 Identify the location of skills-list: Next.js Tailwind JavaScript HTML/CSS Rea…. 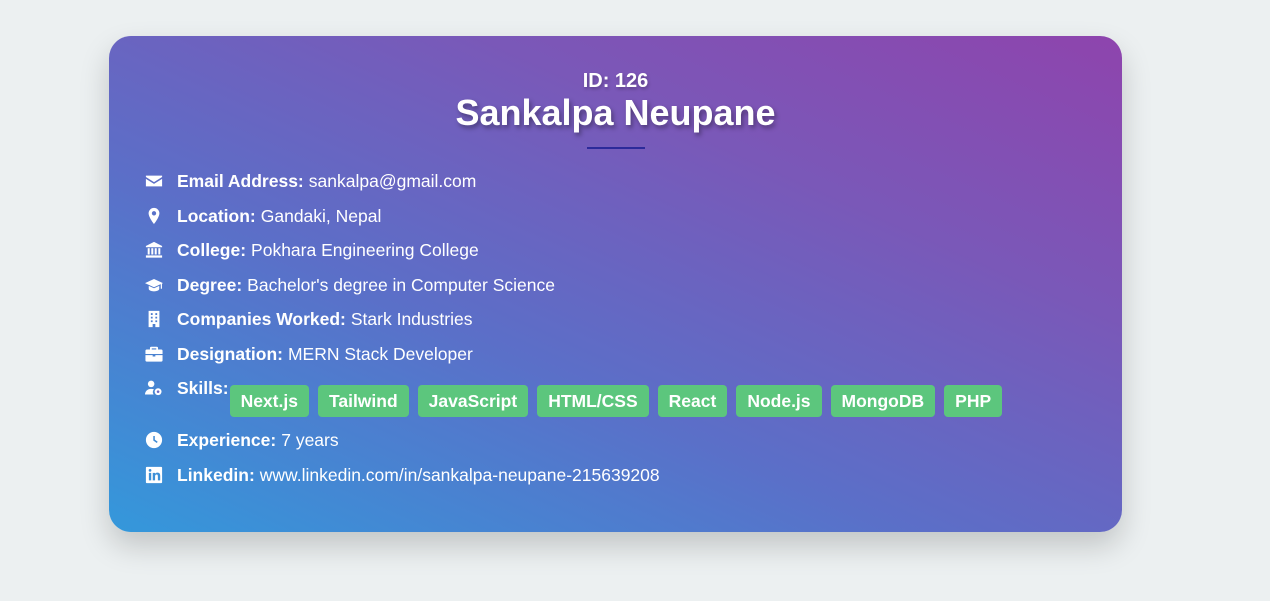
(616, 401).